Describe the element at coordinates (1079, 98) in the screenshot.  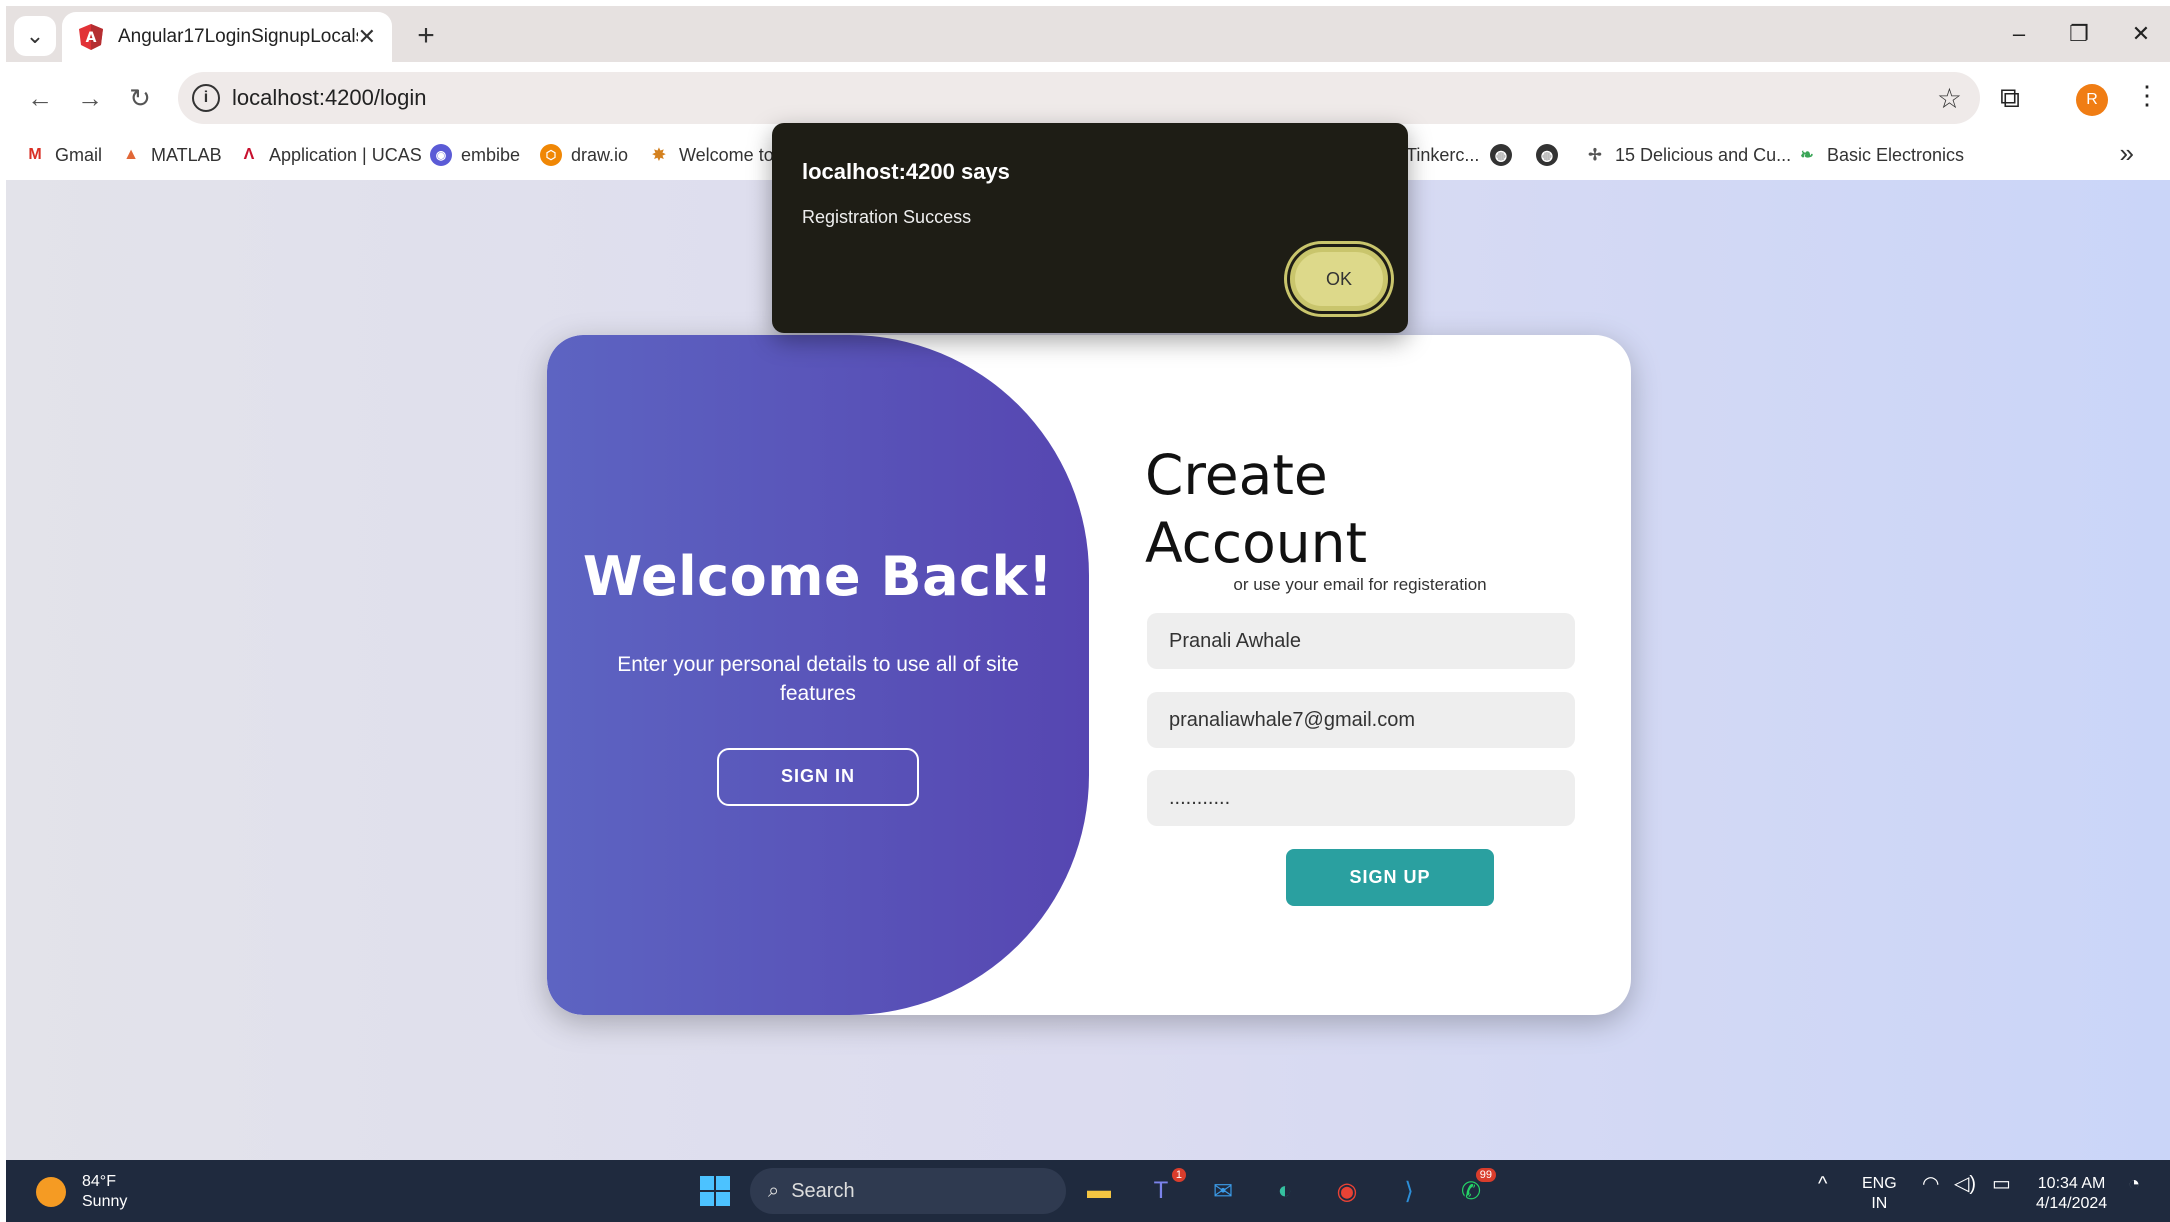
I see `address-bar: i localhost:4200/login ☆` at that location.